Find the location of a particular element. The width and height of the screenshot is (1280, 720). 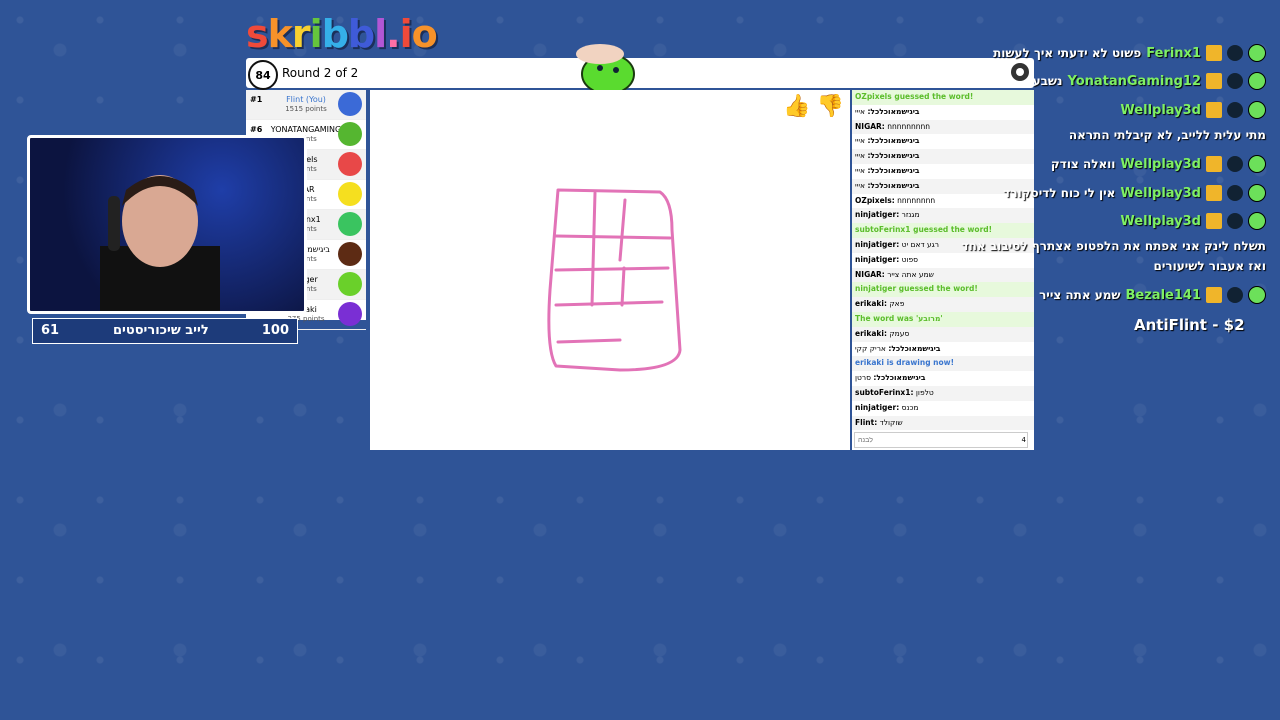

stream-chat-line: ואז אעבור לשיעורים is located at coordinates (1209, 266).